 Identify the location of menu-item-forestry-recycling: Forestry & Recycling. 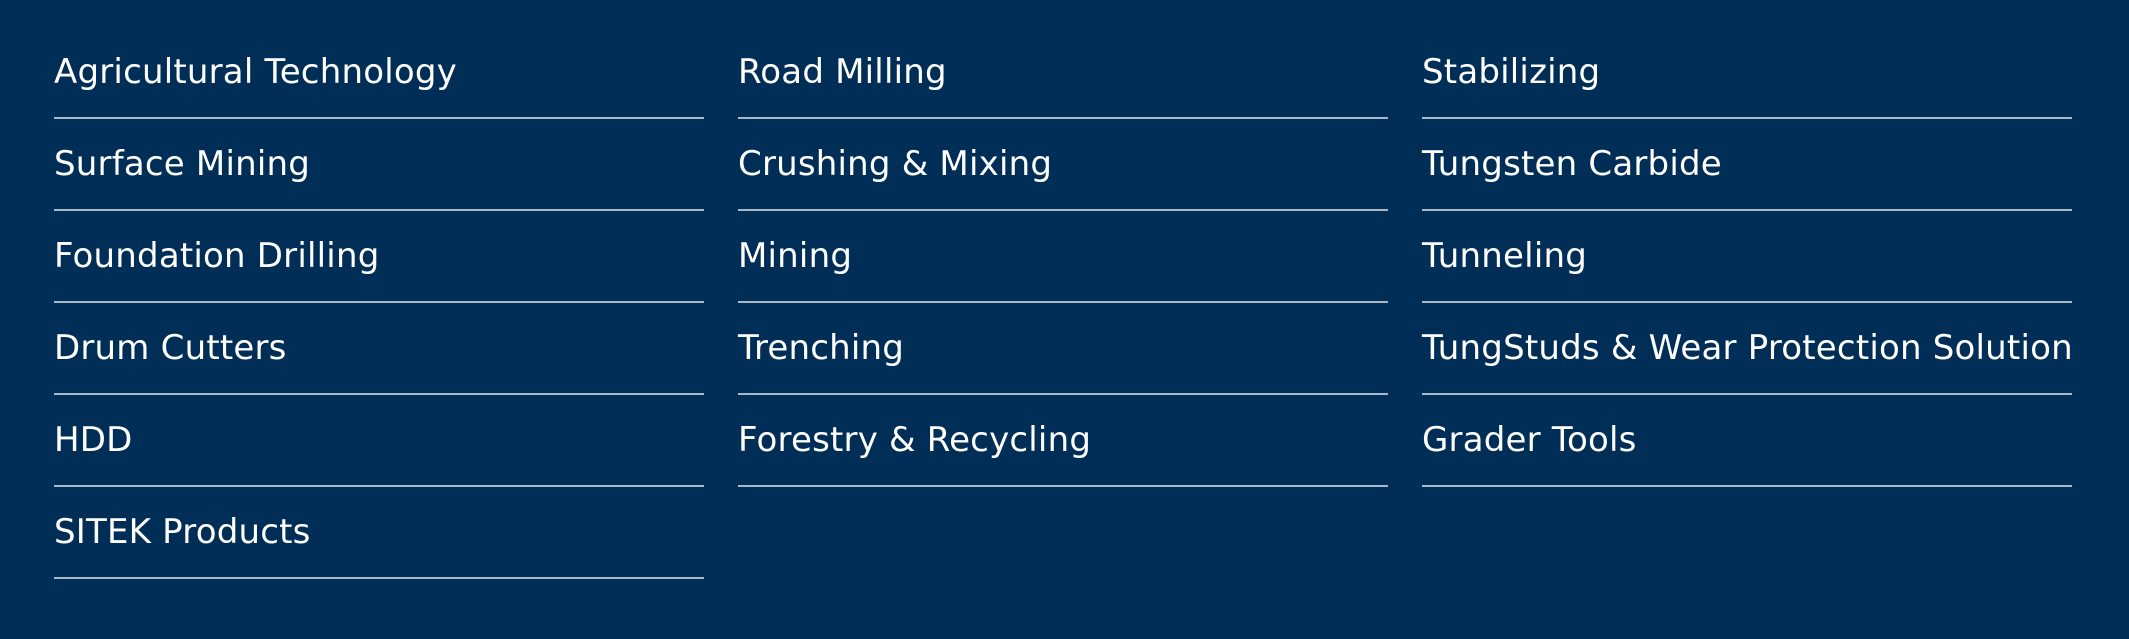
(1063, 441).